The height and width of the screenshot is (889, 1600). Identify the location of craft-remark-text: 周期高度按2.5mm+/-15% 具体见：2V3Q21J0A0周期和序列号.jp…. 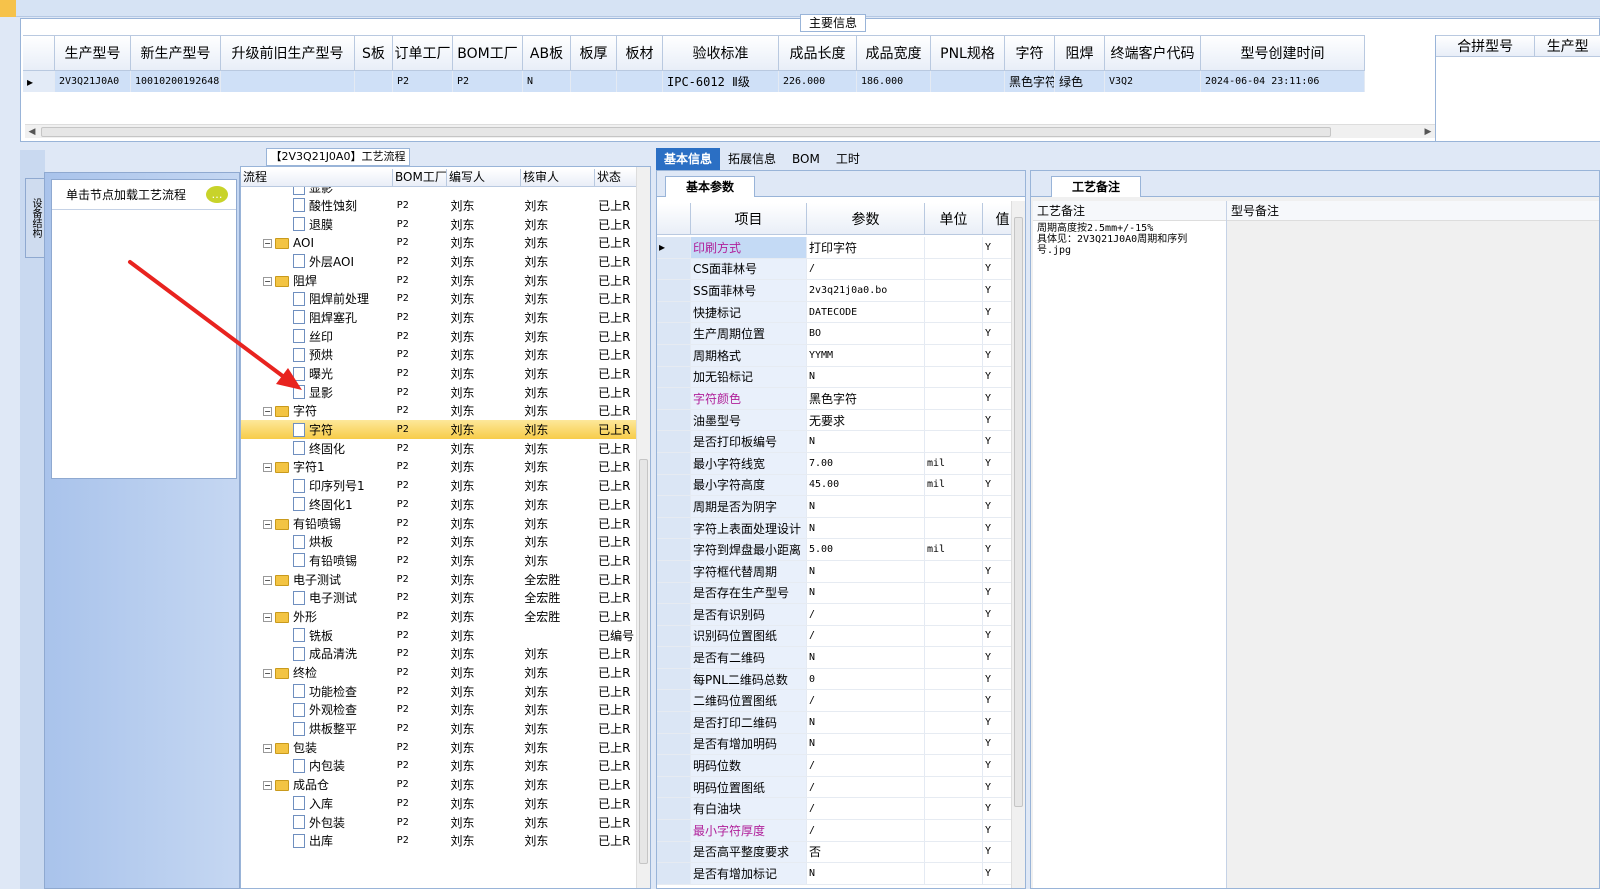
(1121, 239).